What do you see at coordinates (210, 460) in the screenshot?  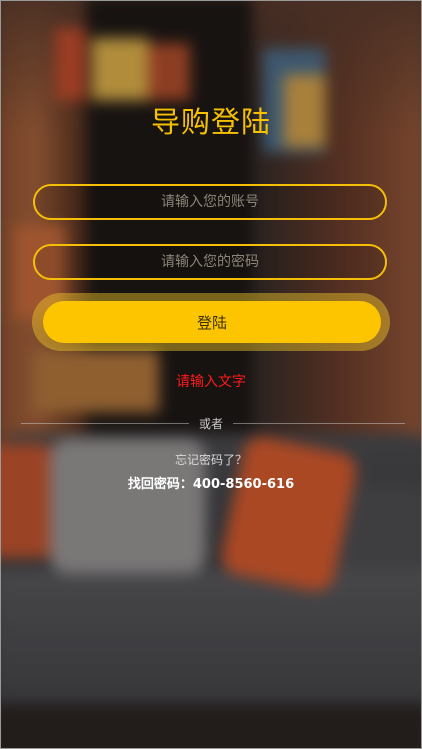 I see `forgot-password-text: 忘记密码了？` at bounding box center [210, 460].